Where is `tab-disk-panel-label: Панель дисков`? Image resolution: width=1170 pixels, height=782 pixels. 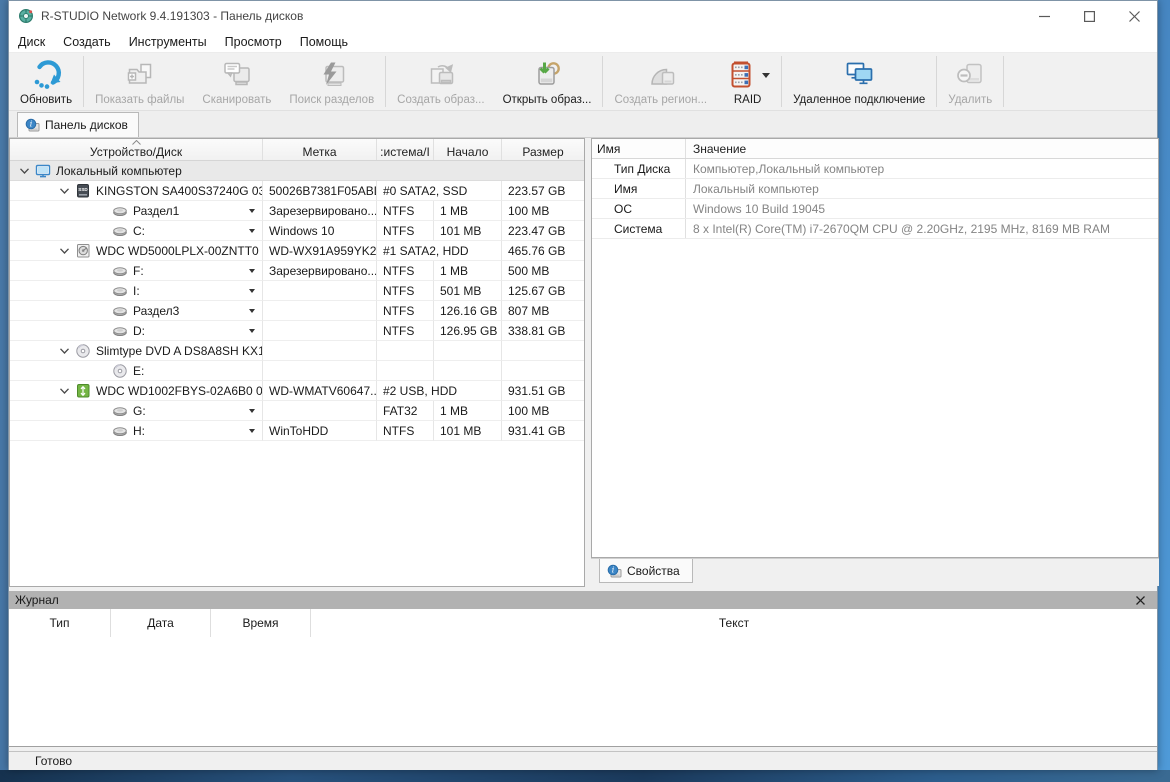 tab-disk-panel-label: Панель дисков is located at coordinates (86, 125).